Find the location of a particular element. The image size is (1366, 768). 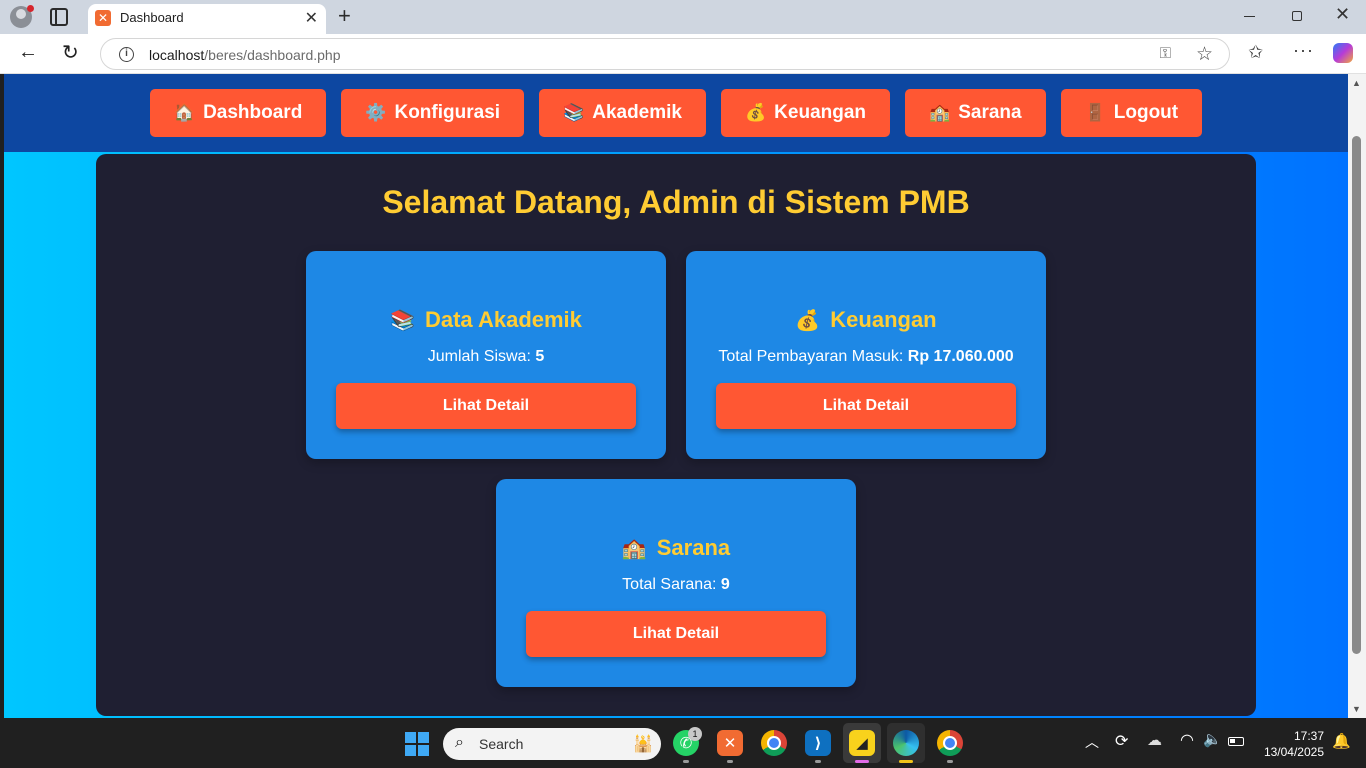

tray-overflow-chevron-icon: ︿ is located at coordinates (1092, 742).